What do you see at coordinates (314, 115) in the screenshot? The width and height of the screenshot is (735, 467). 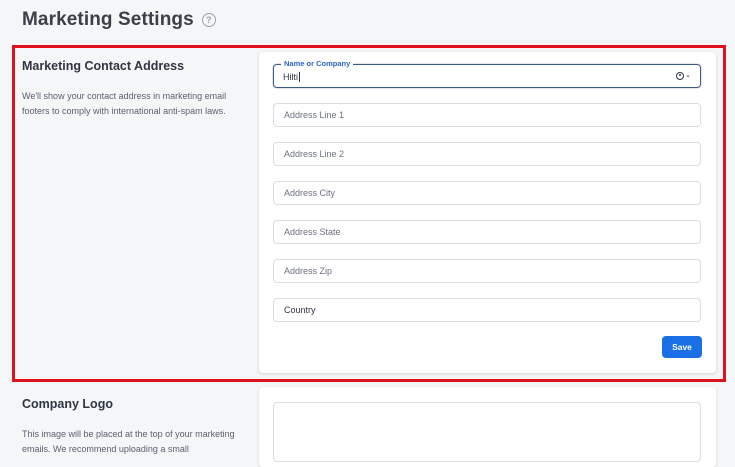 I see `address-line-1-placeholder: Address Line 1` at bounding box center [314, 115].